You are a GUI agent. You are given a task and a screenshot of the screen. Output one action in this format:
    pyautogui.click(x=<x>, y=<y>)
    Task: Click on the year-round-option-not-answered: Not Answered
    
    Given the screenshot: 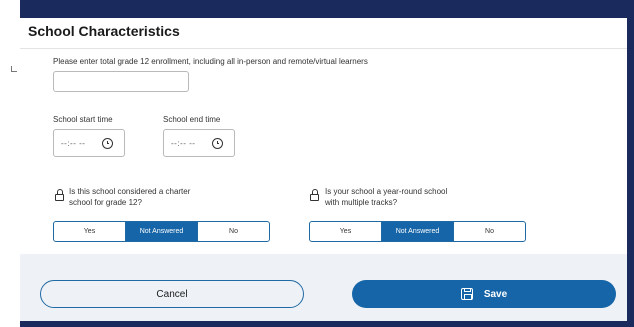 What is the action you would take?
    pyautogui.click(x=418, y=231)
    